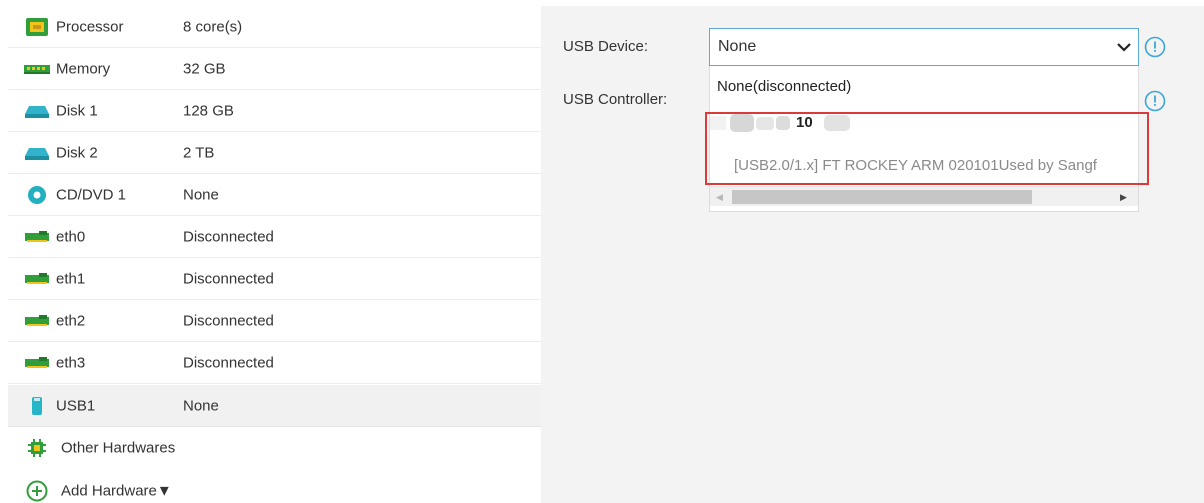  I want to click on hardware-item-memory: Memory 32 GB, so click(274, 69).